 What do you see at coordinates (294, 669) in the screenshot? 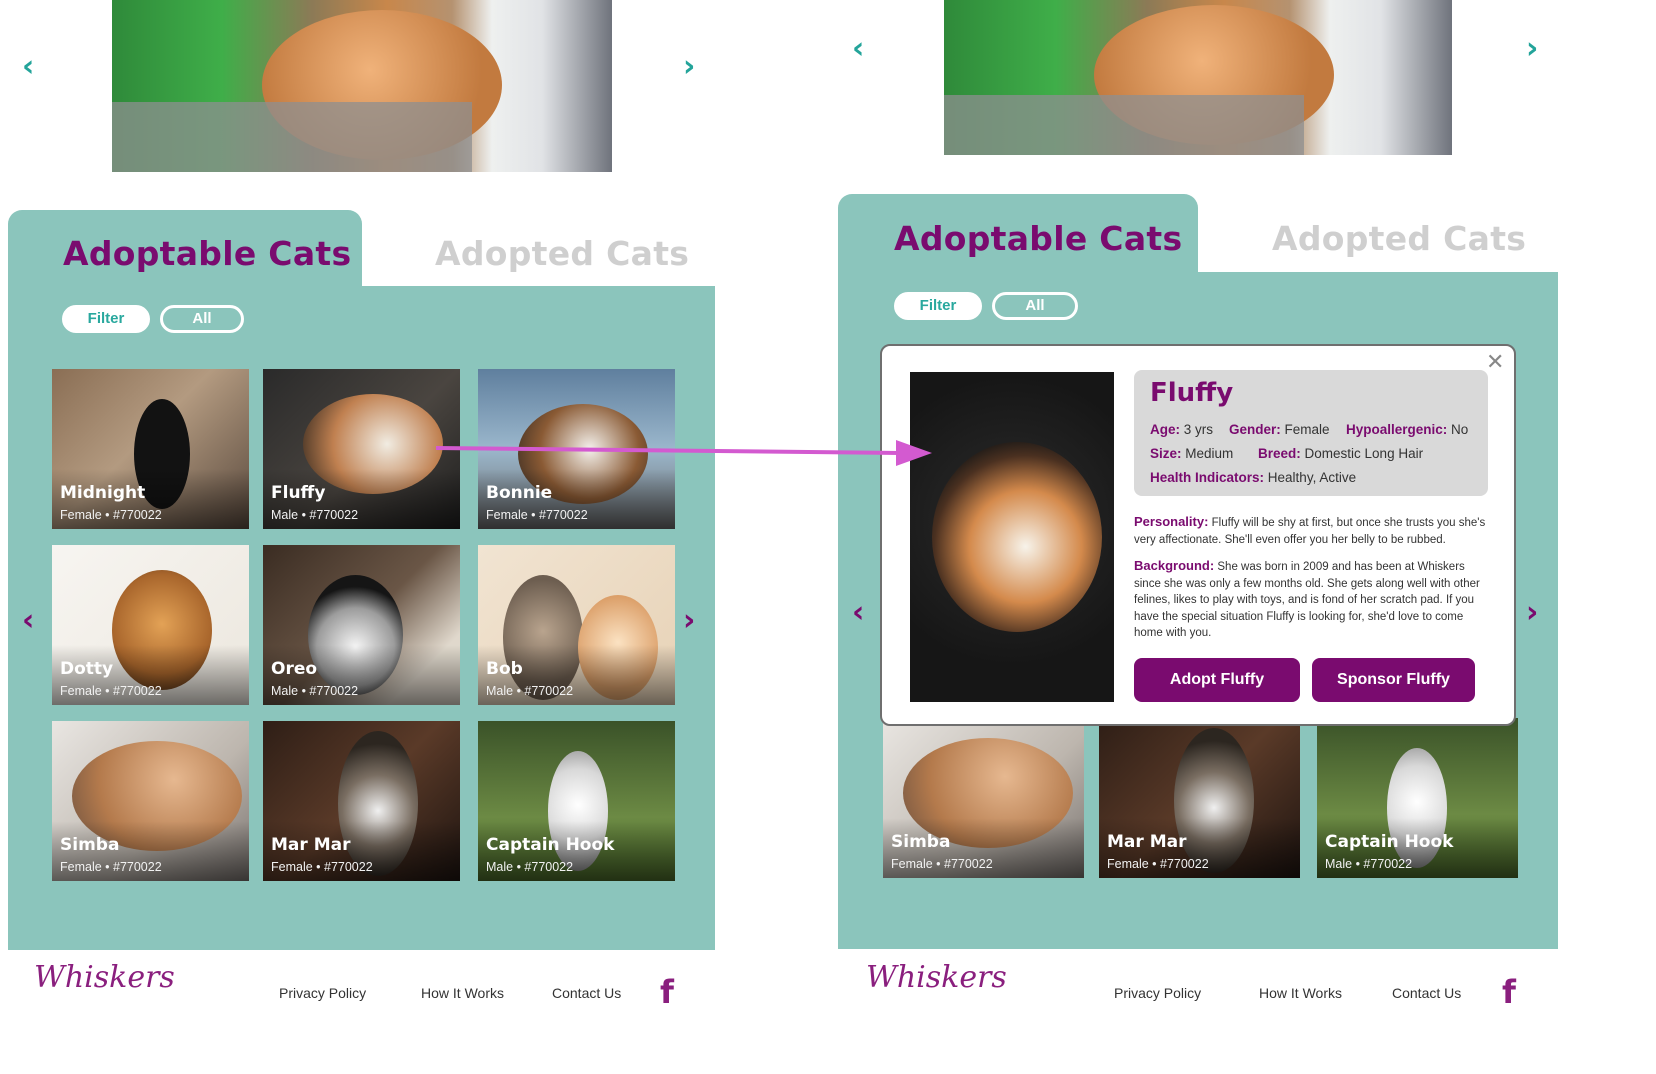
I see `cat-name: Oreo` at bounding box center [294, 669].